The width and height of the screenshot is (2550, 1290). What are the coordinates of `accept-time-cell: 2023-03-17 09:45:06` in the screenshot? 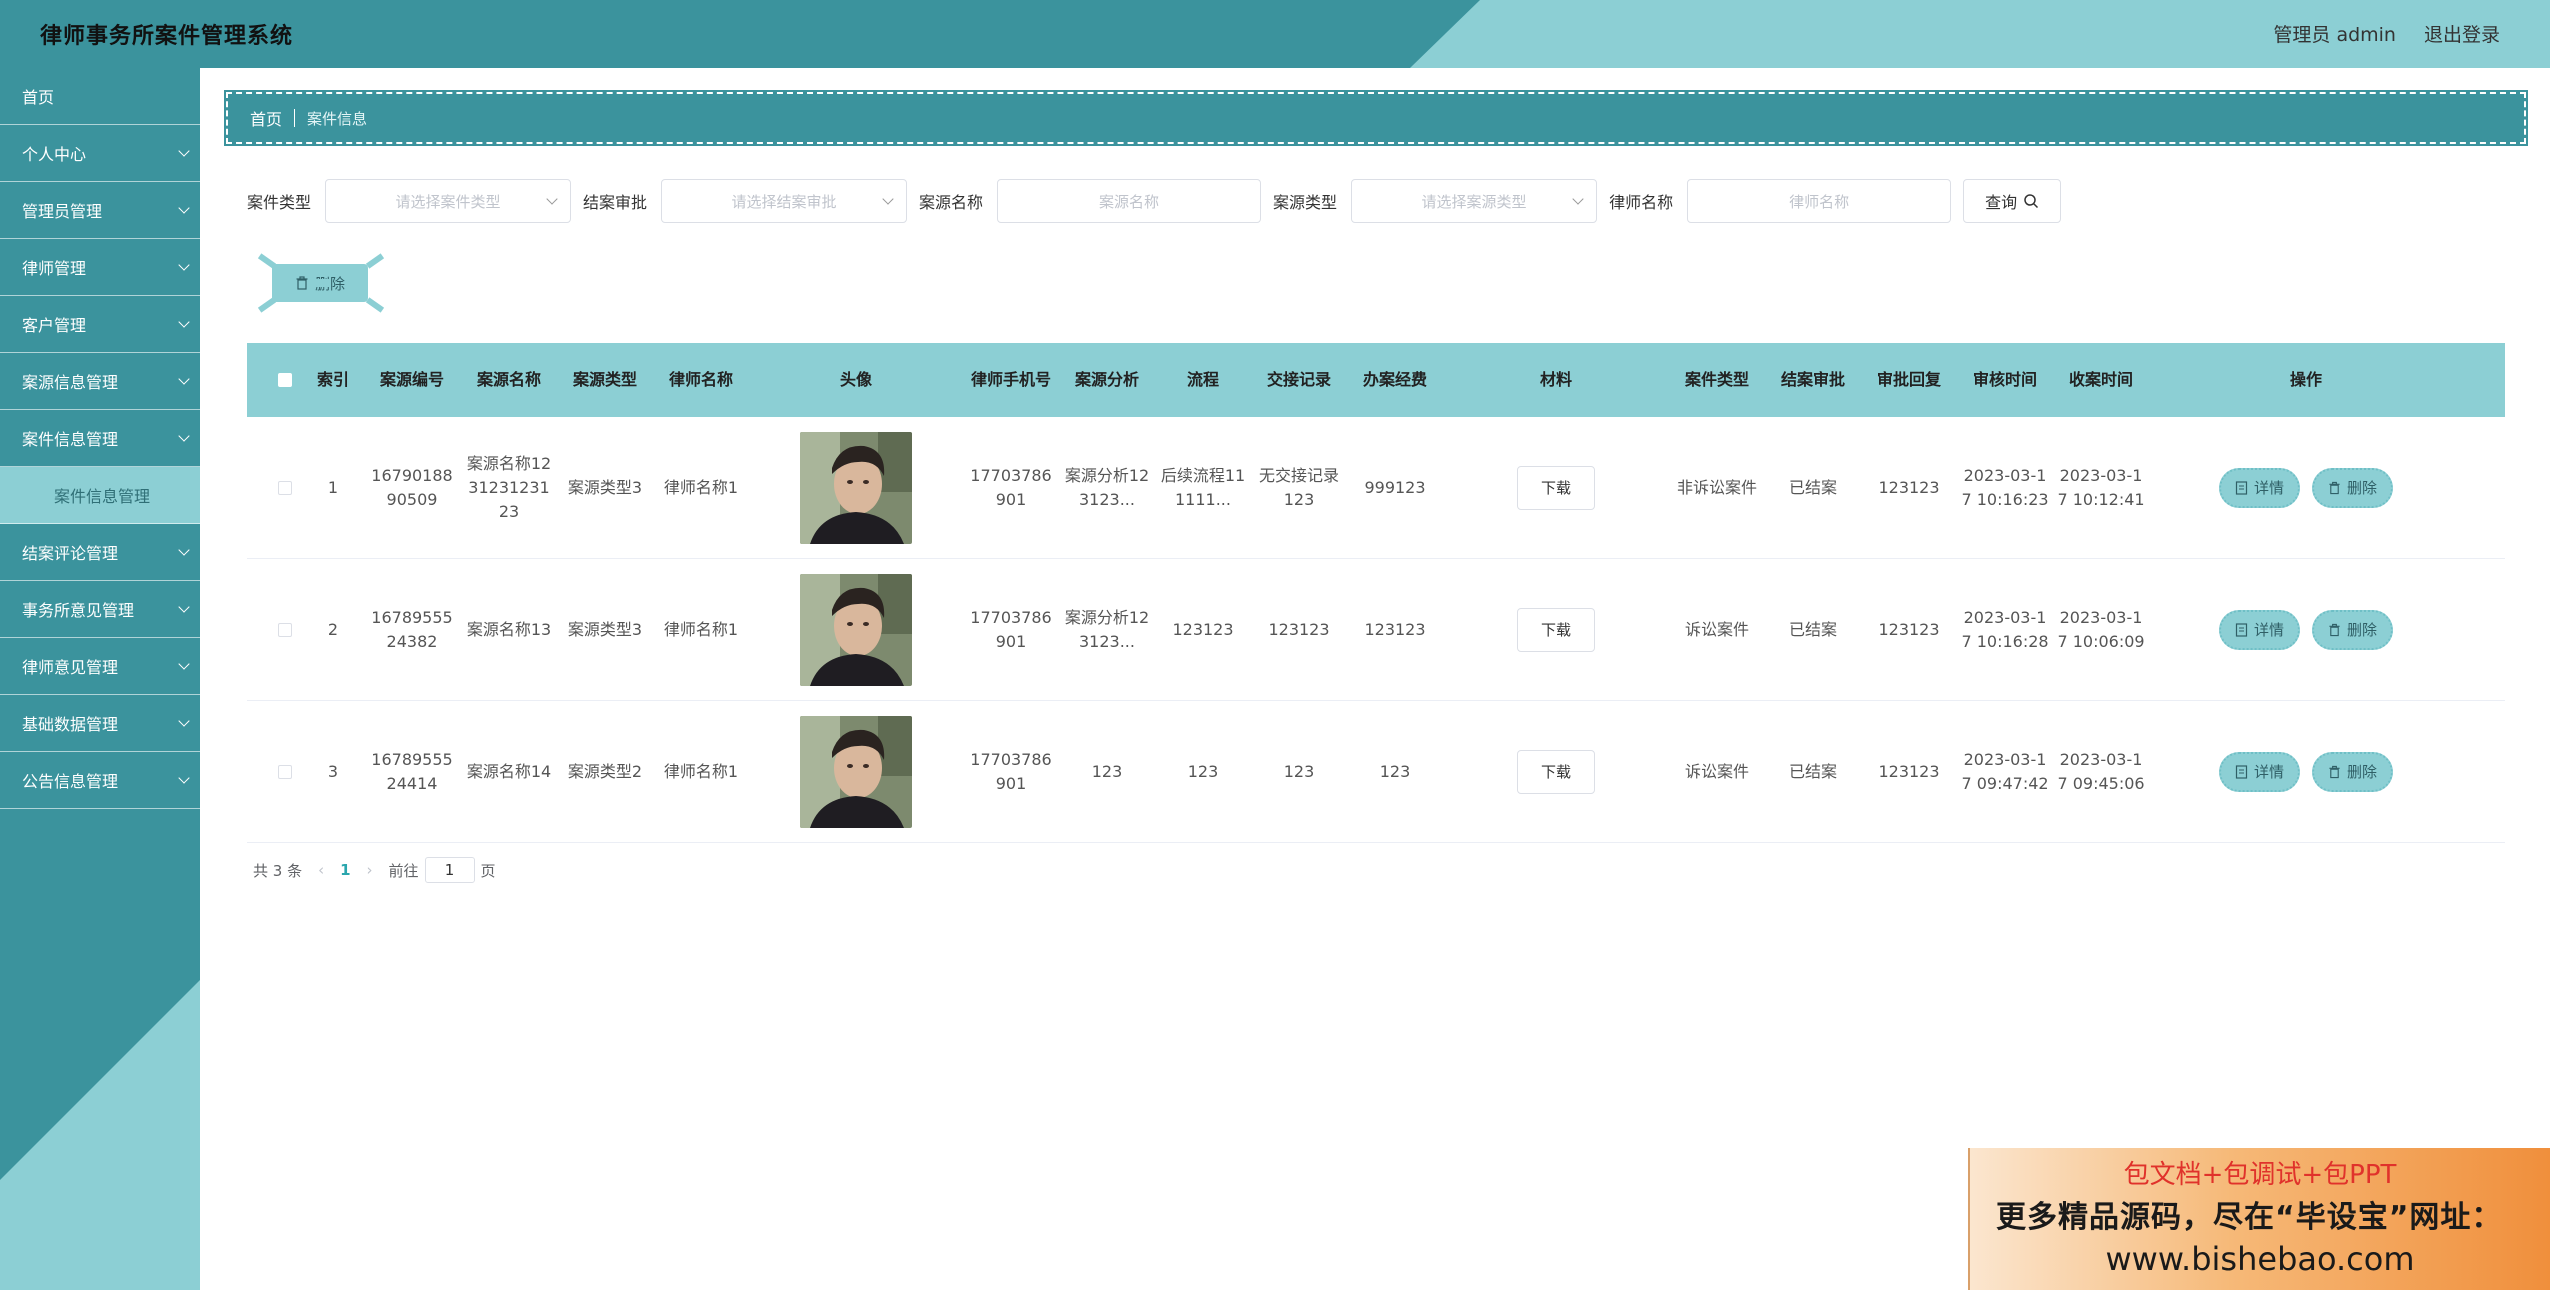 It's located at (2101, 771).